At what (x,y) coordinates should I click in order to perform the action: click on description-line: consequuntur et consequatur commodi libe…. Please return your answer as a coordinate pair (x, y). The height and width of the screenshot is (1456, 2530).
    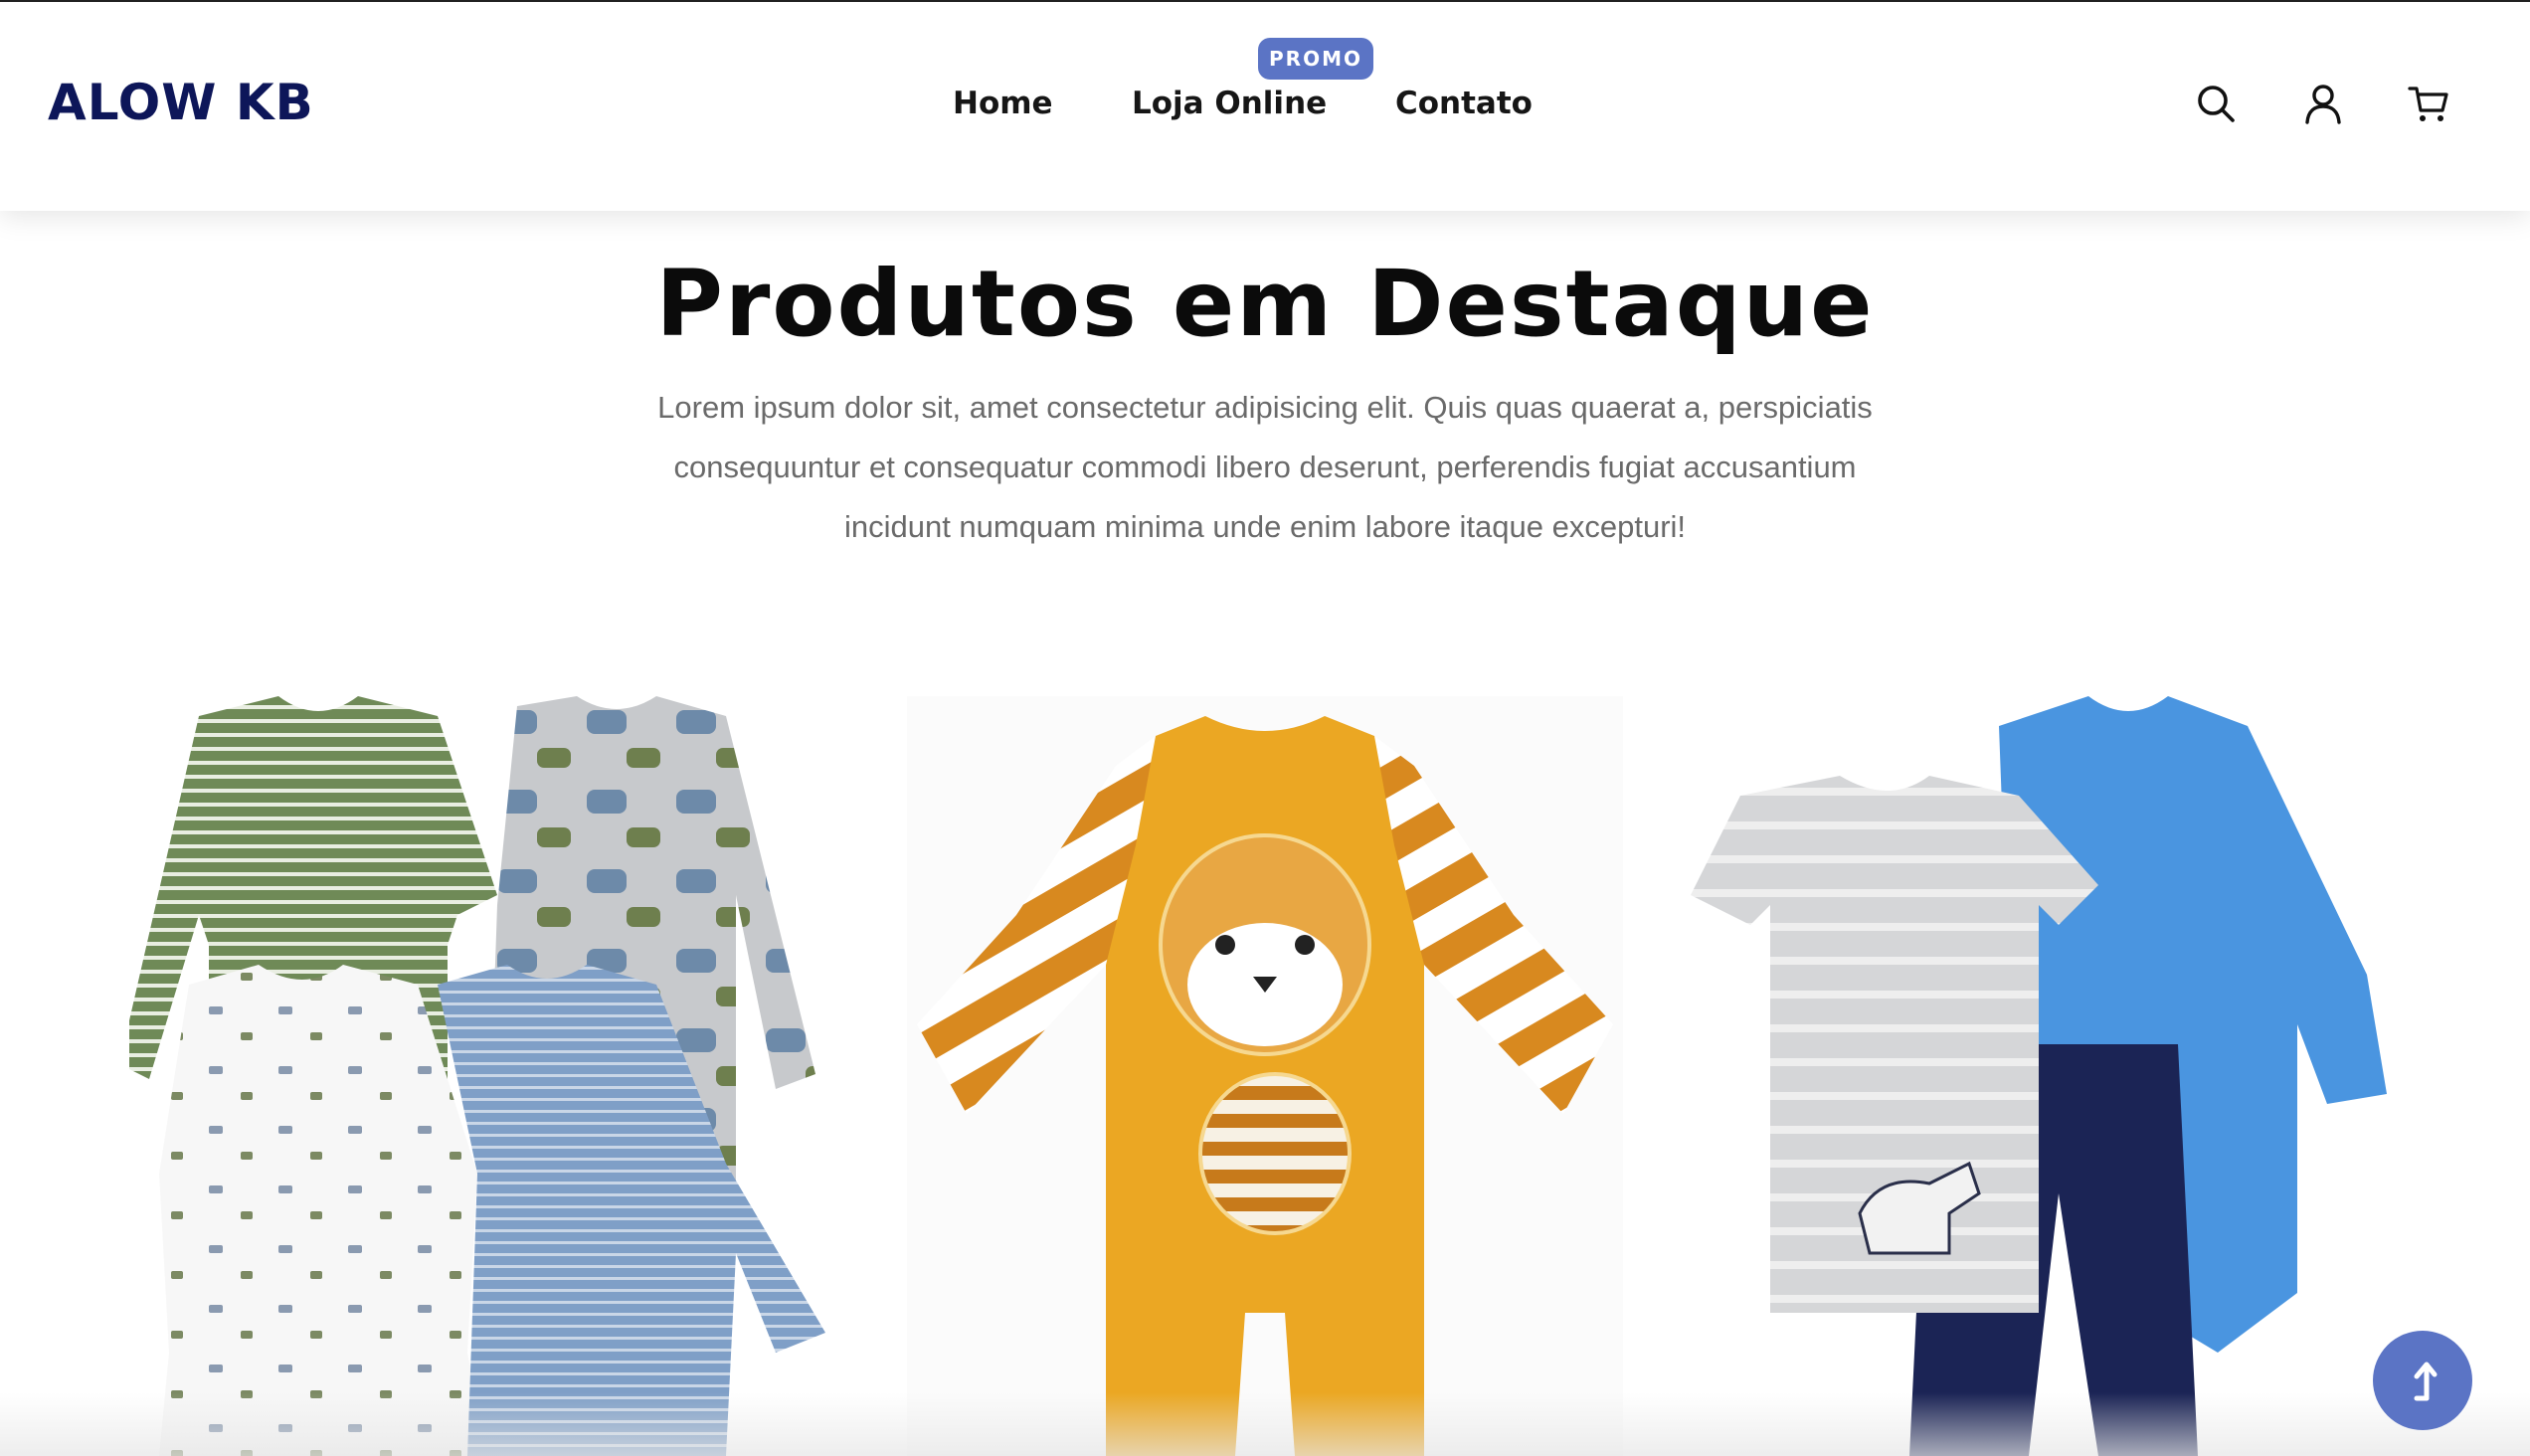
    Looking at the image, I should click on (1265, 467).